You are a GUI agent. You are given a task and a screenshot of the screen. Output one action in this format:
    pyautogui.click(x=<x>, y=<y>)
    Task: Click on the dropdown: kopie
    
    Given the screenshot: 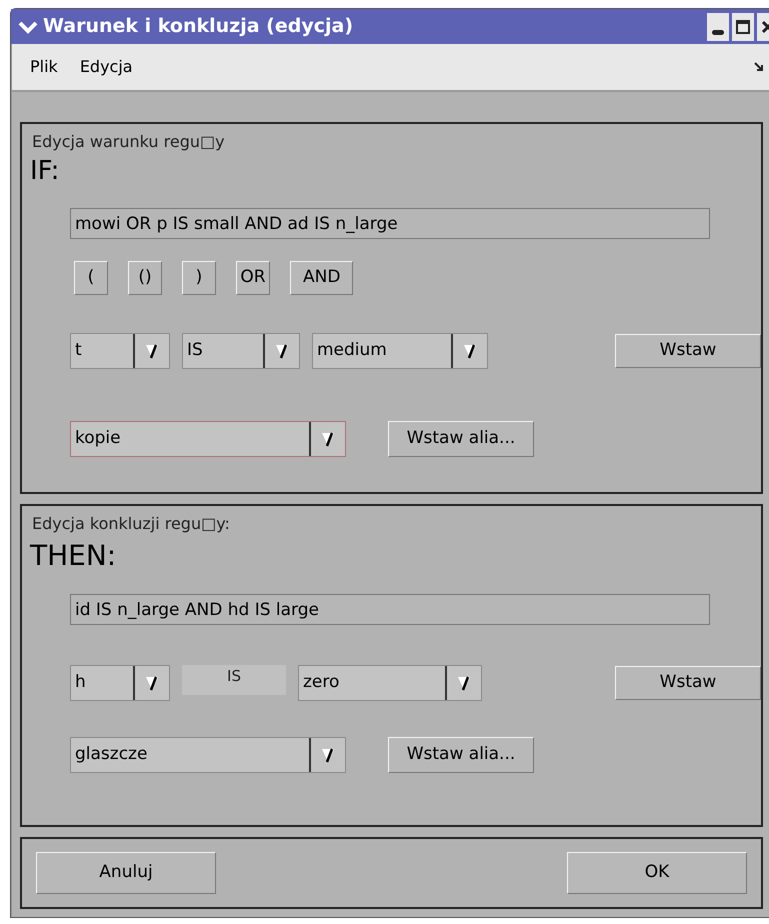 What is the action you would take?
    pyautogui.click(x=208, y=439)
    